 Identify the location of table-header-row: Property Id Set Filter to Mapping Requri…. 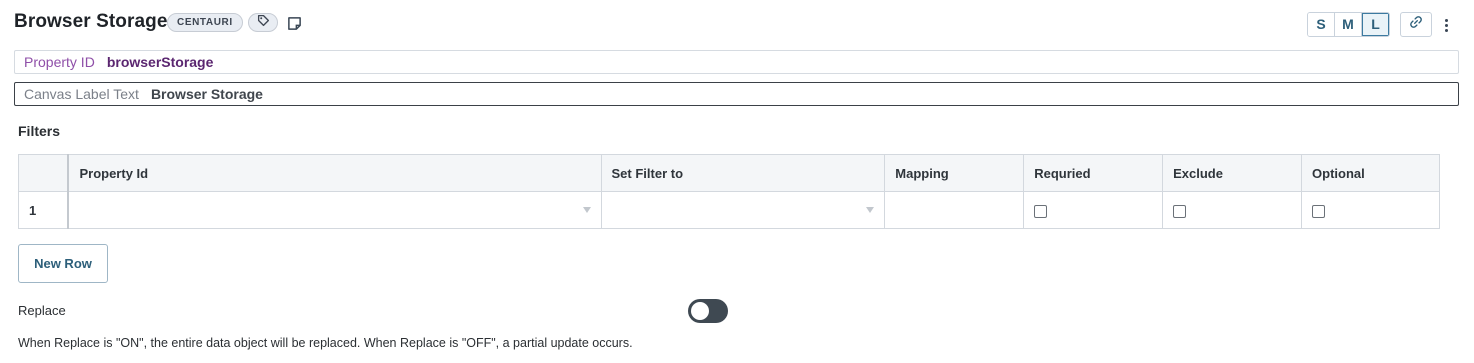
(729, 173).